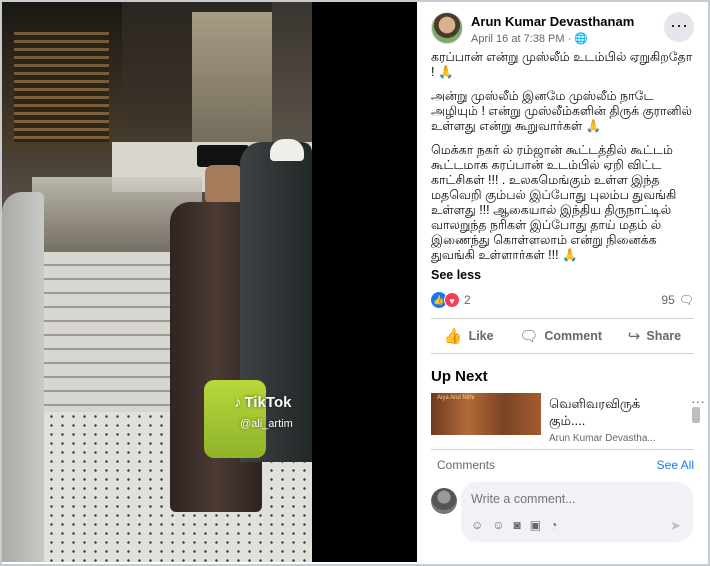 The image size is (710, 566). Describe the element at coordinates (552, 21) in the screenshot. I see `author-name: Arun Kumar Devasthanam` at that location.